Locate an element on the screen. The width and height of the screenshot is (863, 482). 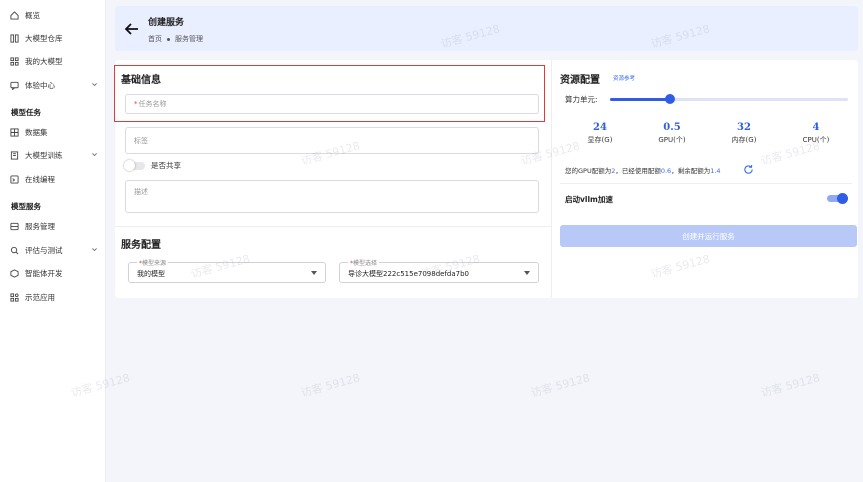
eval-icon is located at coordinates (14, 250).